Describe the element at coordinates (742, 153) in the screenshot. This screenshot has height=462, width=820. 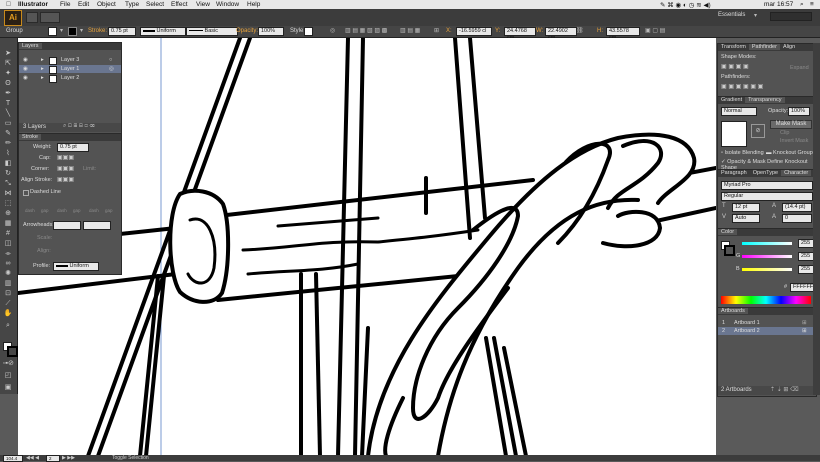
I see `isolate-blending-checkbox: ▫ Isolate Blending` at that location.